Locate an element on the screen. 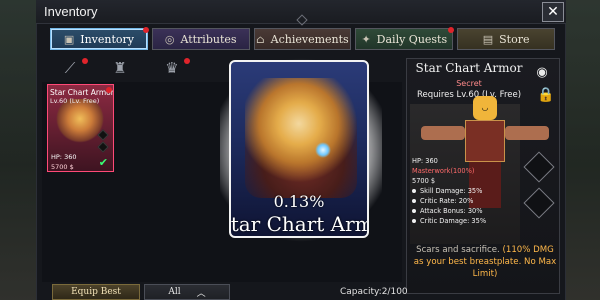  lock-icon: 🔒 is located at coordinates (545, 95).